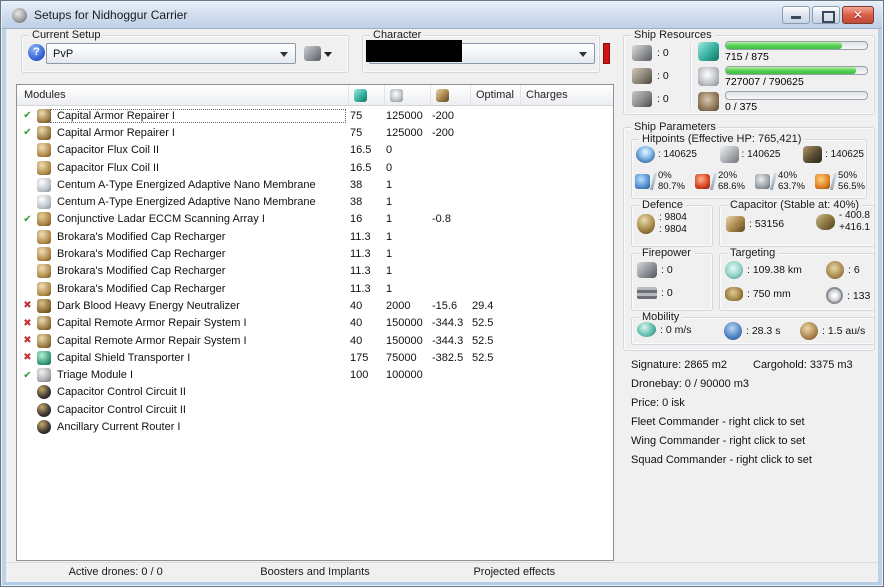  I want to click on charges-column-label: Charges, so click(547, 95).